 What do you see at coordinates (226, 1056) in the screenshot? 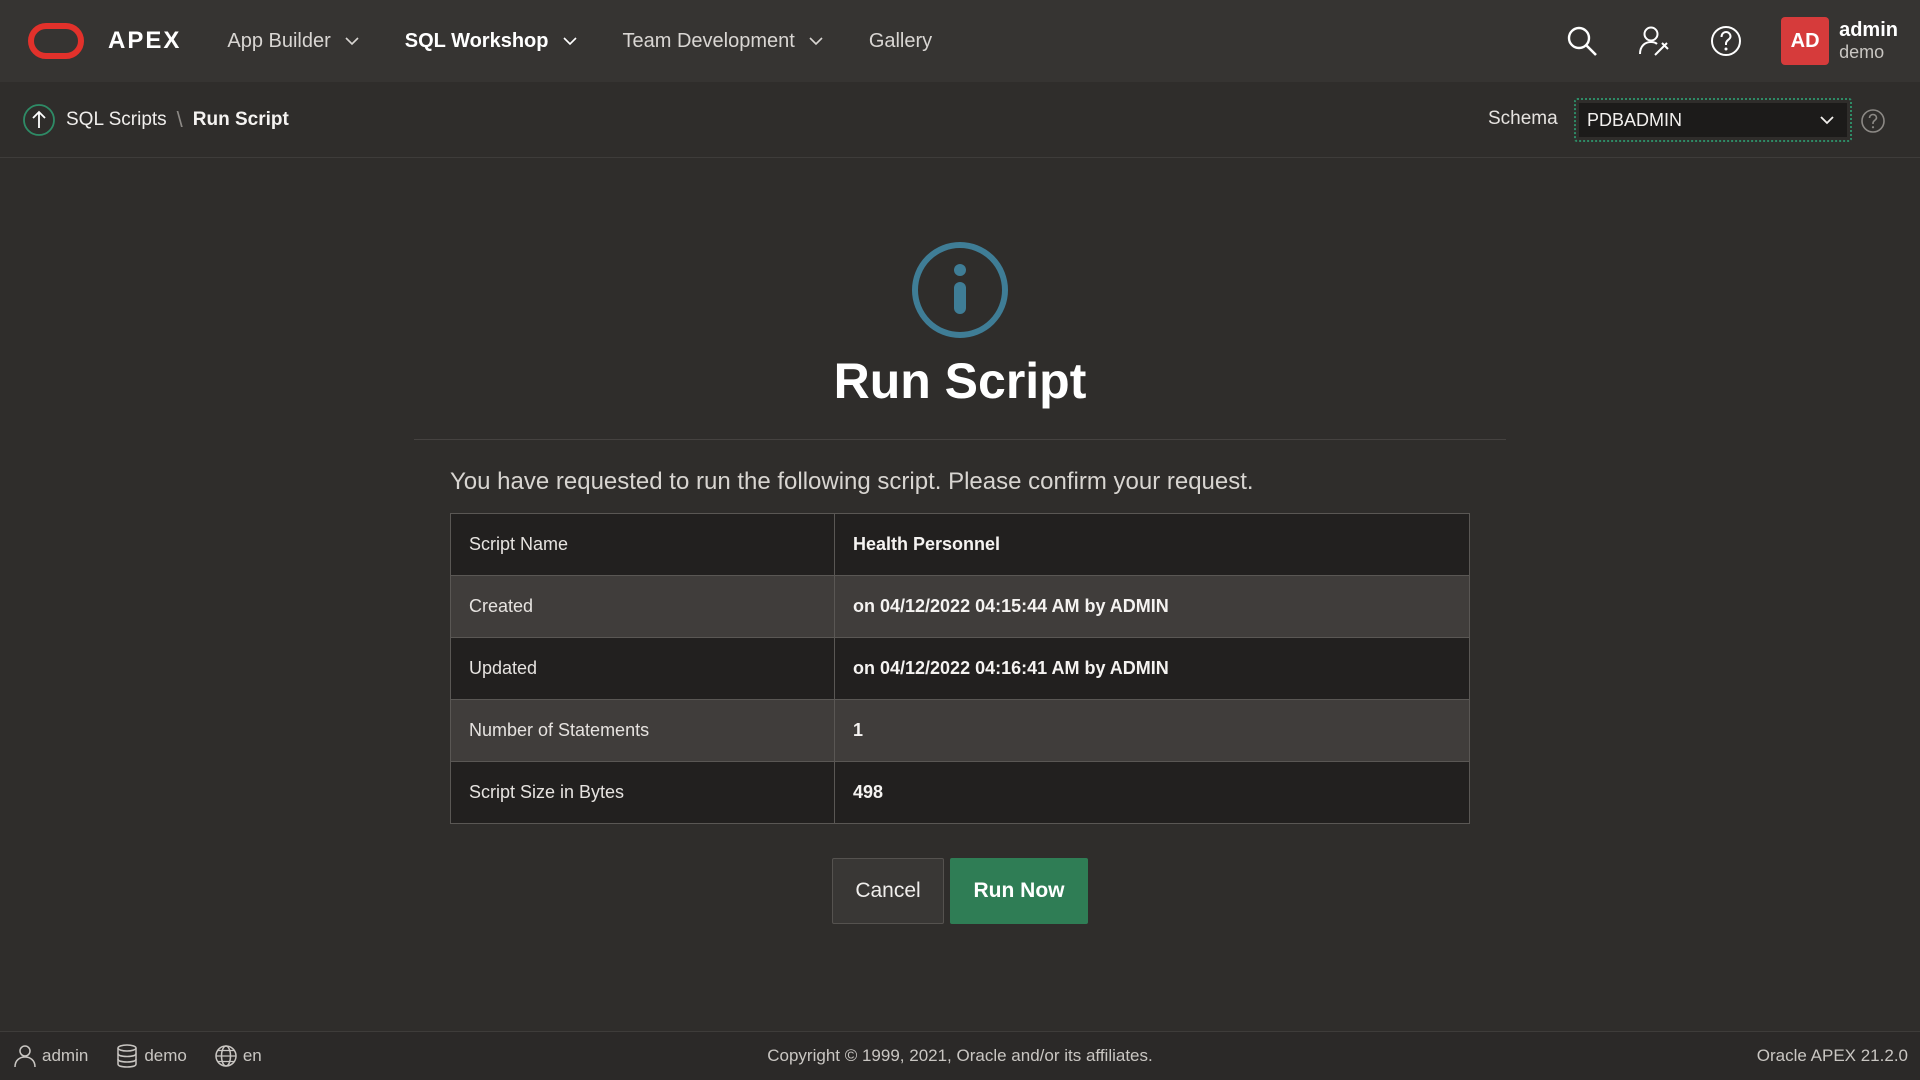
I see `globe-icon` at bounding box center [226, 1056].